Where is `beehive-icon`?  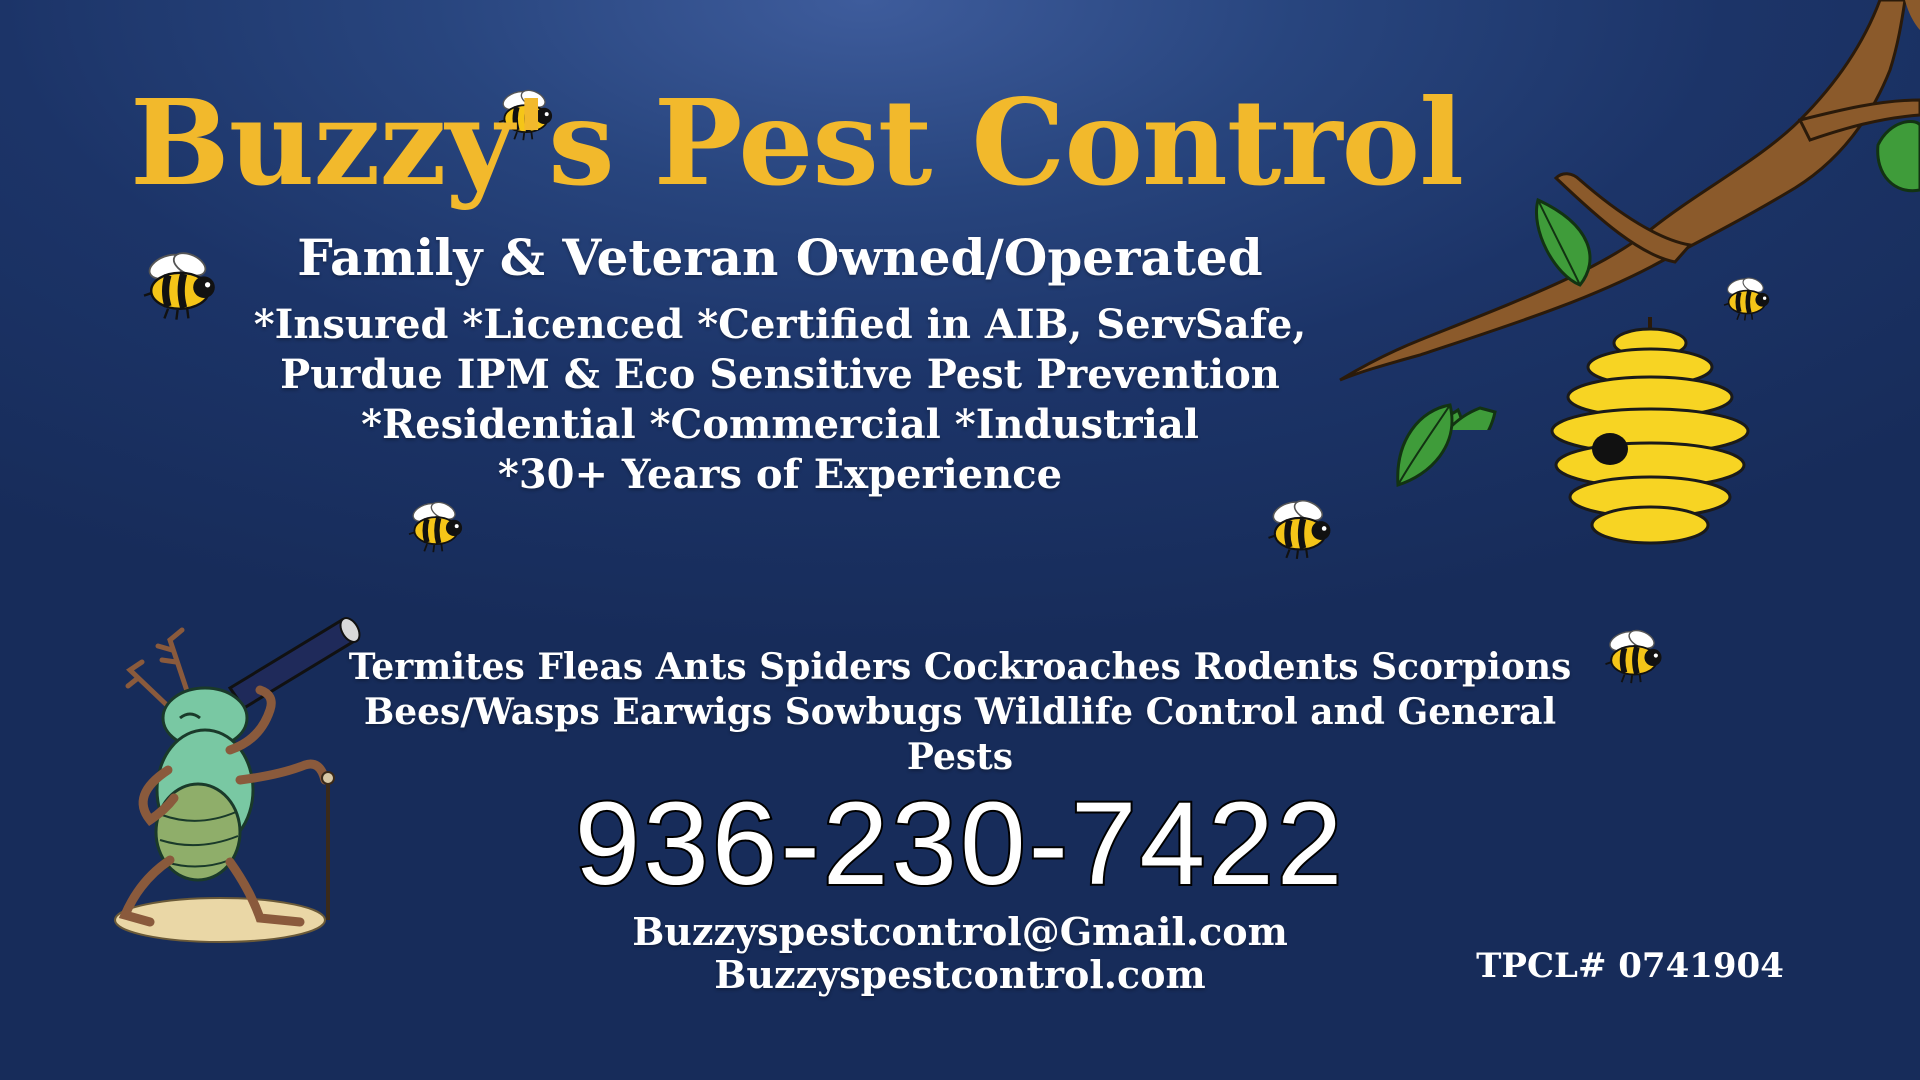 beehive-icon is located at coordinates (1650, 431).